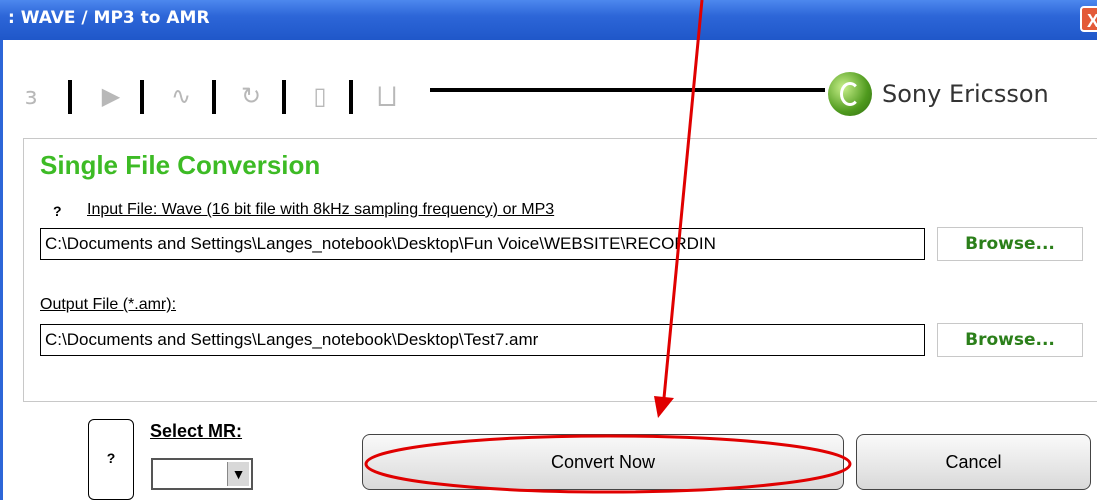 The image size is (1097, 500). Describe the element at coordinates (111, 459) in the screenshot. I see `mr-help-button: ?` at that location.